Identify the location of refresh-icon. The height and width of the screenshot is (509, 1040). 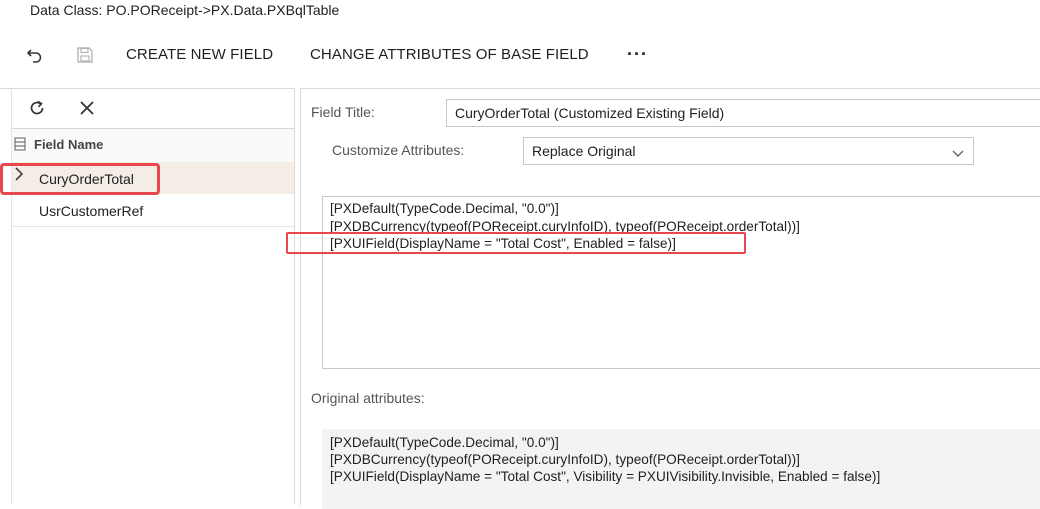
(37, 108).